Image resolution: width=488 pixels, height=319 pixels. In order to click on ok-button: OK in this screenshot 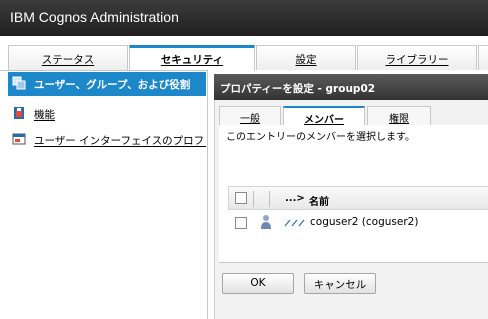, I will do `click(258, 283)`.